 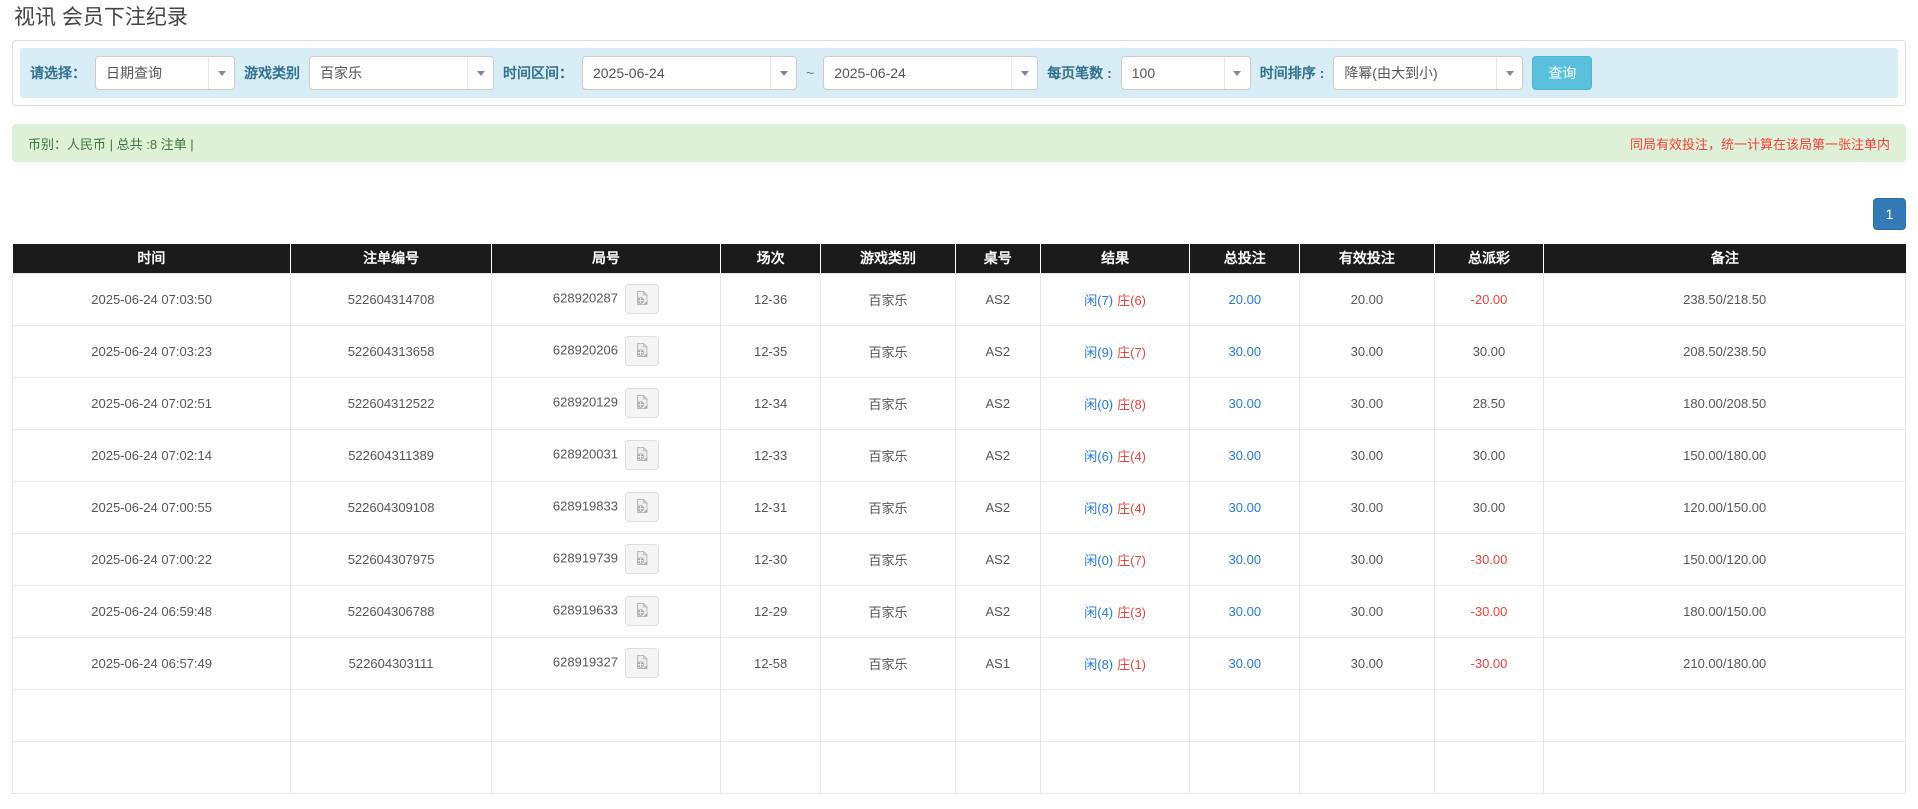 What do you see at coordinates (391, 507) in the screenshot?
I see `cell-bet-id: 522604309108` at bounding box center [391, 507].